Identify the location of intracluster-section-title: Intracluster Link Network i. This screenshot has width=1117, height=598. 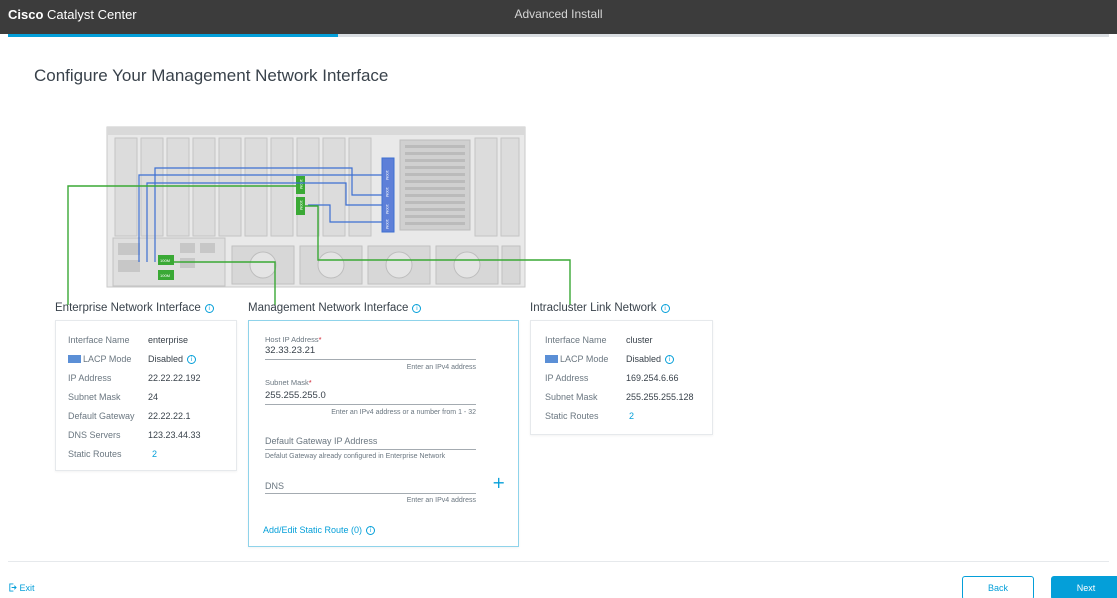
(600, 308).